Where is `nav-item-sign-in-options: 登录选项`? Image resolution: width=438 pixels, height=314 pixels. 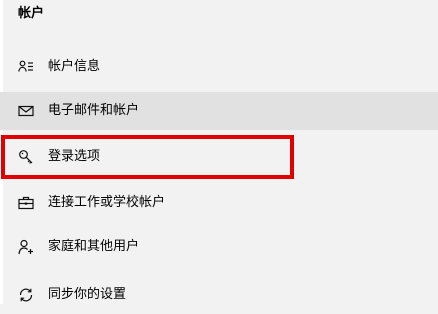
nav-item-sign-in-options: 登录选项 is located at coordinates (219, 157).